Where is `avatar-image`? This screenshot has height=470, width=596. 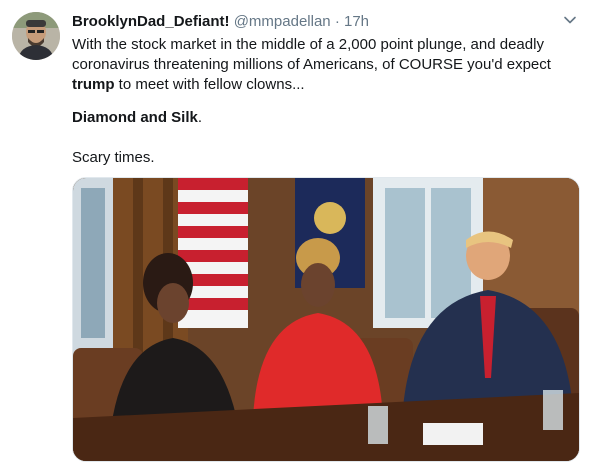
avatar-image is located at coordinates (36, 36).